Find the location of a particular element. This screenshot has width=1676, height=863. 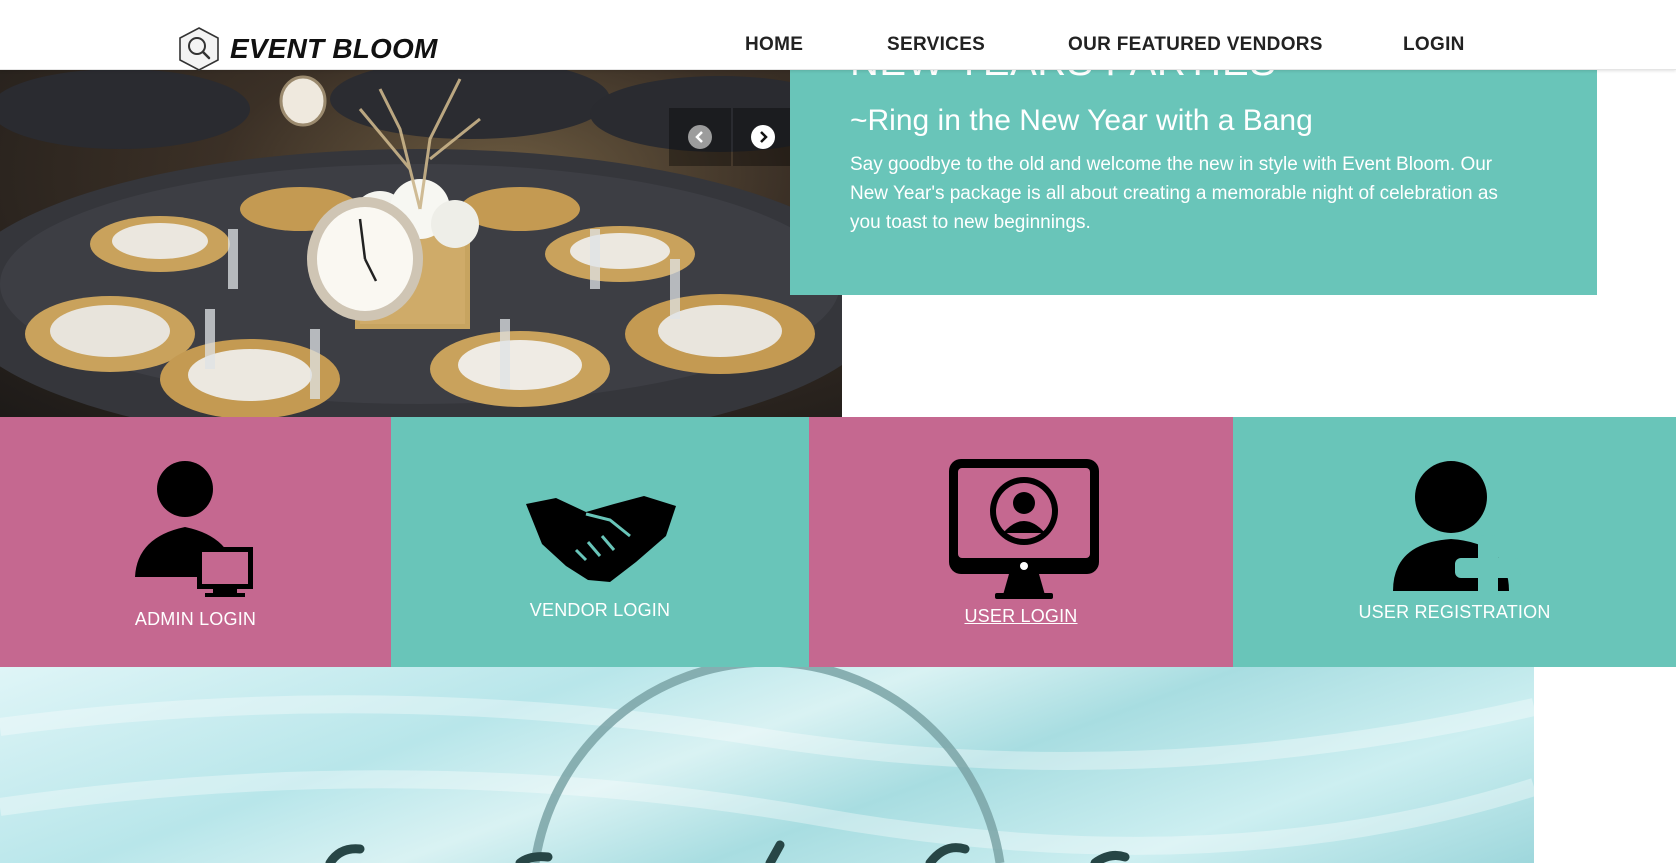

hexagon-search-icon is located at coordinates (199, 49).